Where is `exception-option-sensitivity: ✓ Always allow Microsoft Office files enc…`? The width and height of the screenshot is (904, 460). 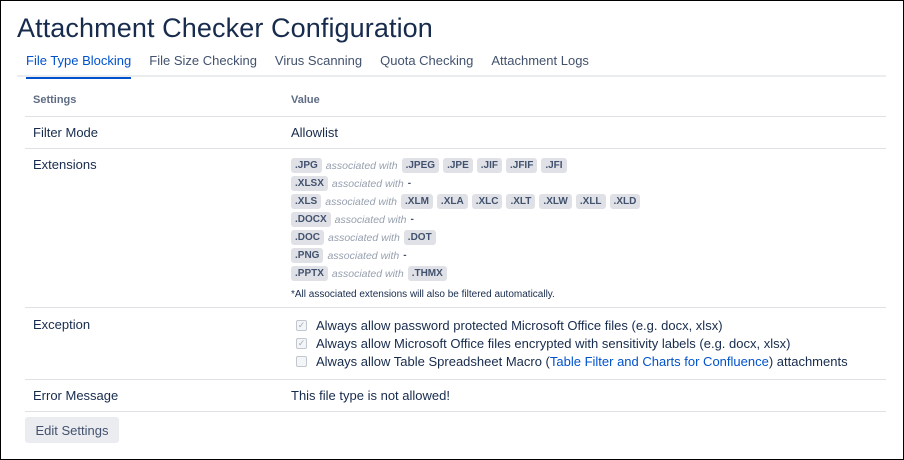 exception-option-sensitivity: ✓ Always allow Microsoft Office files enc… is located at coordinates (584, 344).